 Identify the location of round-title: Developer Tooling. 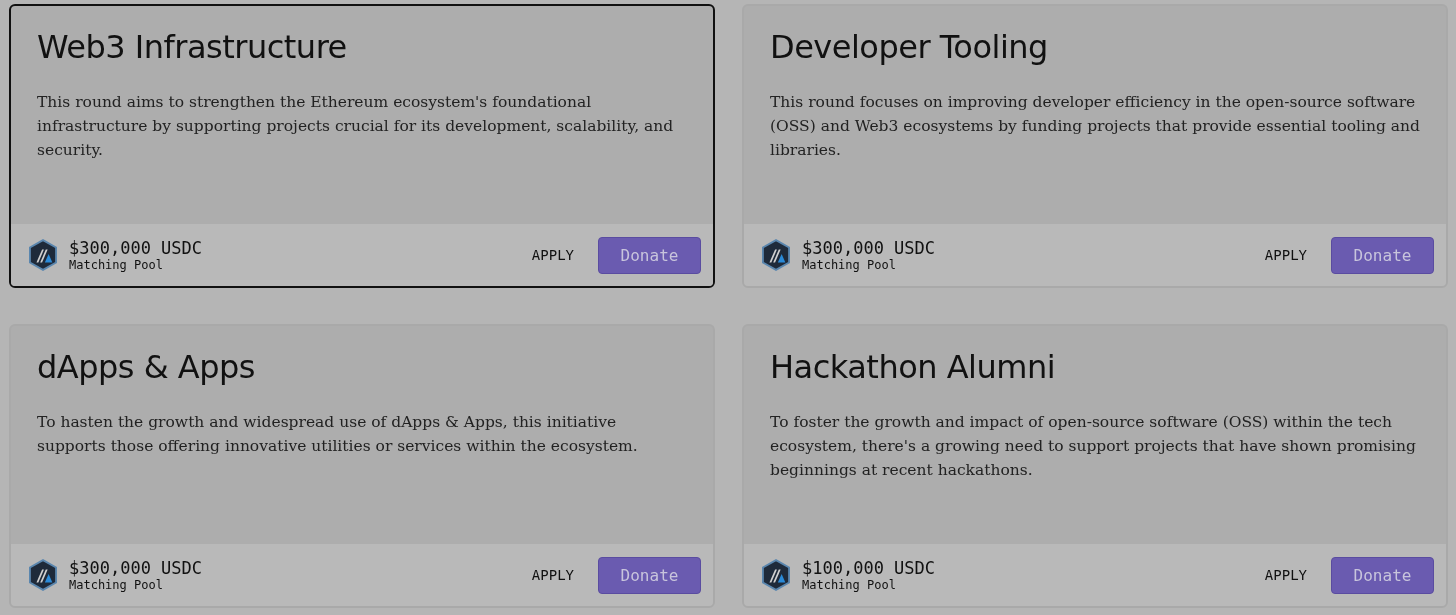
(909, 47).